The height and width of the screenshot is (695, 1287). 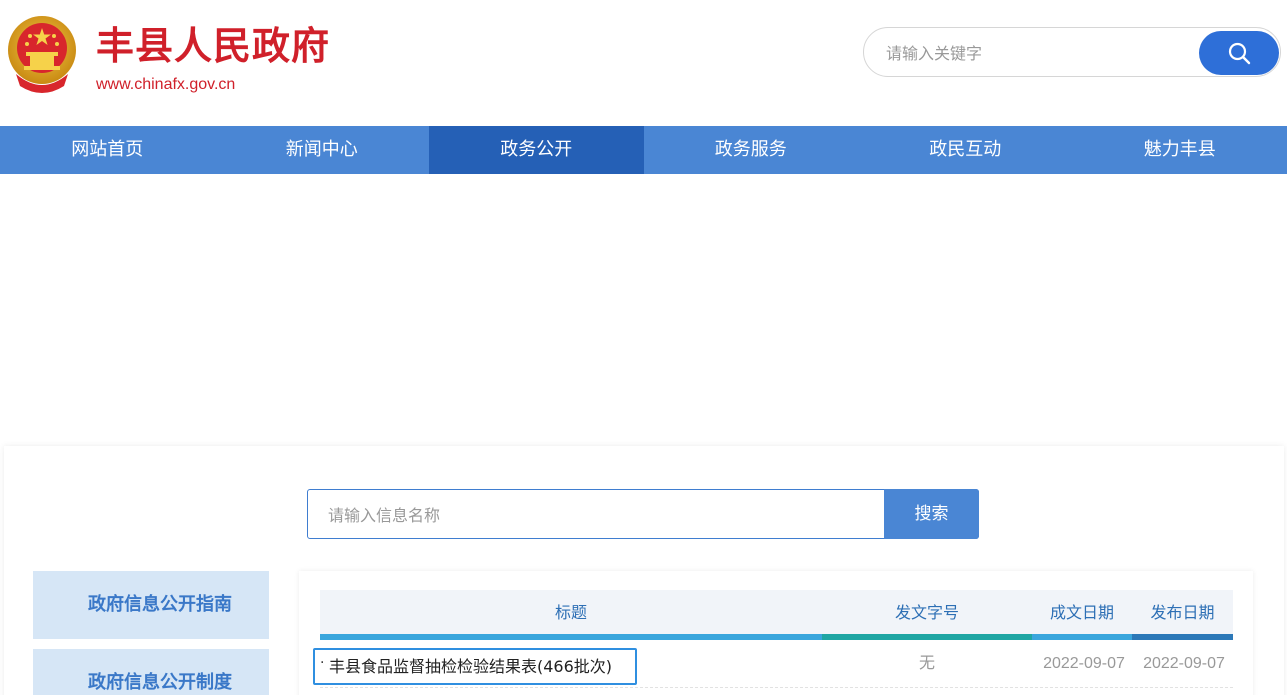 What do you see at coordinates (926, 663) in the screenshot?
I see `row-doc-number: 无` at bounding box center [926, 663].